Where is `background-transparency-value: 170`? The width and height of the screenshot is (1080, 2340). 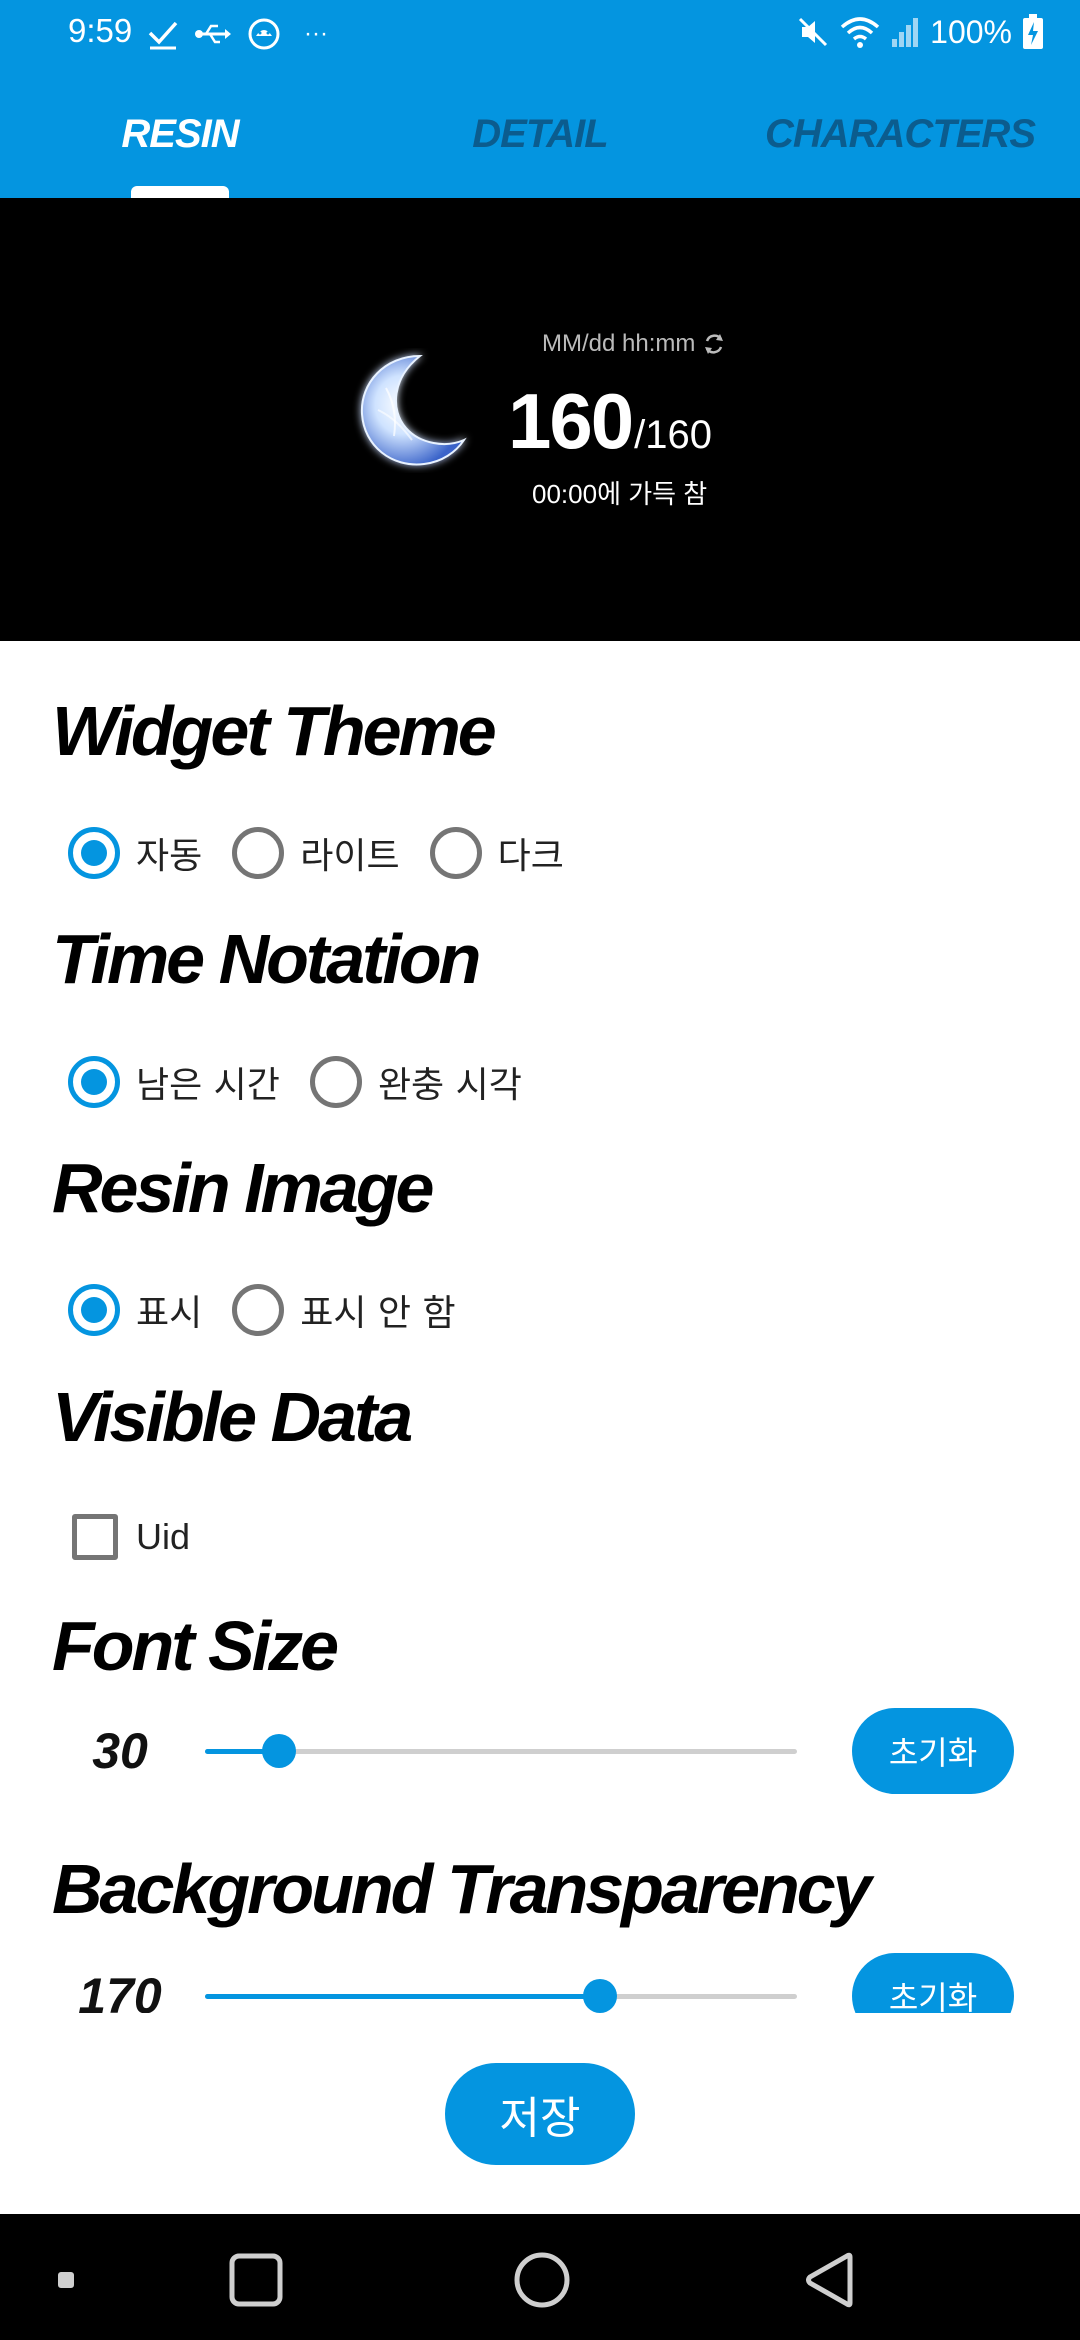
background-transparency-value: 170 is located at coordinates (120, 1990).